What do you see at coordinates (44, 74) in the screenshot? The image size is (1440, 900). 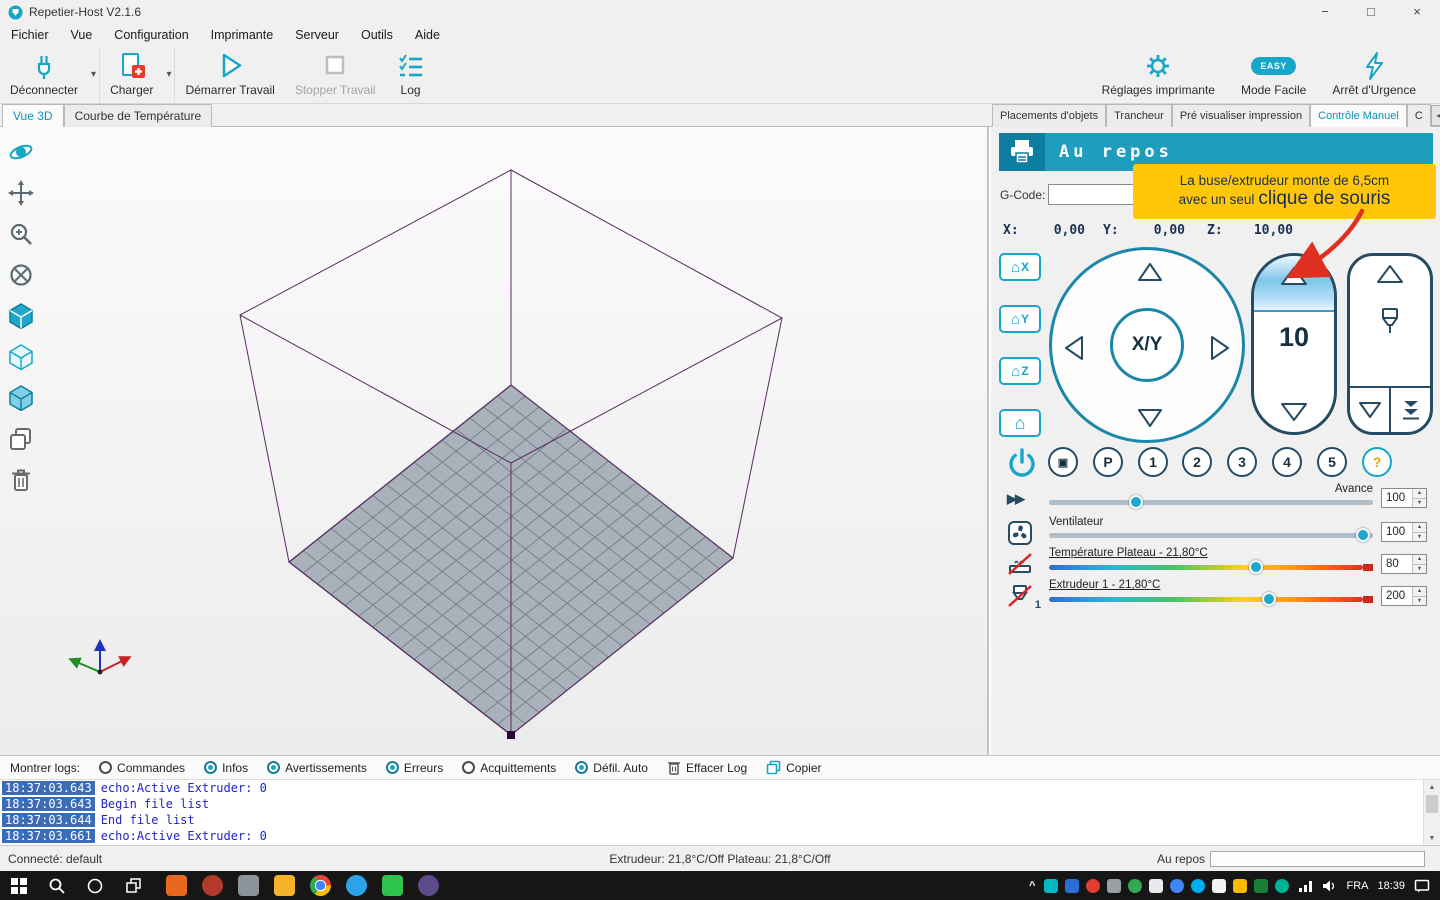 I see `disconnect-button: Déconnecter` at bounding box center [44, 74].